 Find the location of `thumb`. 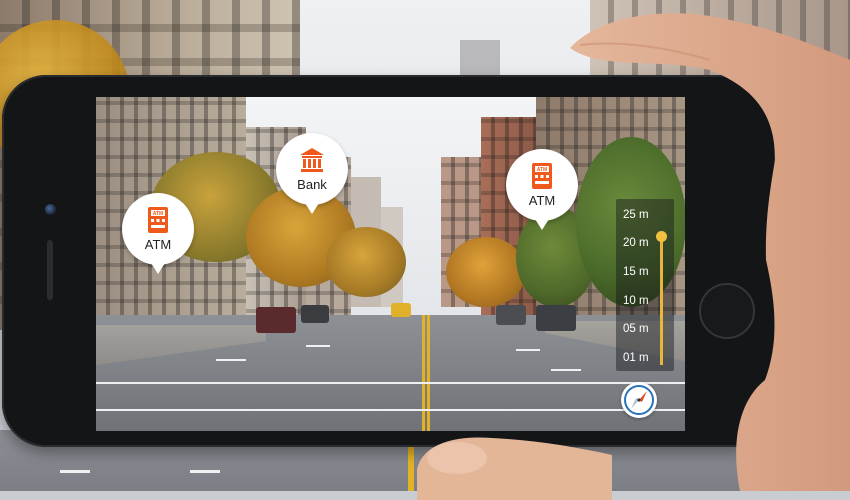

thumb is located at coordinates (514, 468).